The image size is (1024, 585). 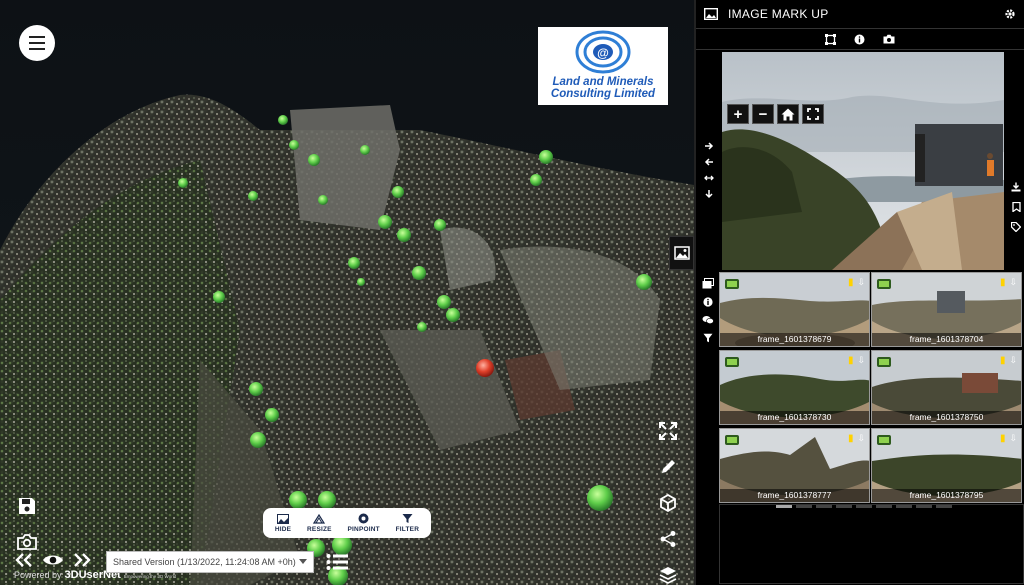 What do you see at coordinates (1016, 207) in the screenshot?
I see `bookmark-icon` at bounding box center [1016, 207].